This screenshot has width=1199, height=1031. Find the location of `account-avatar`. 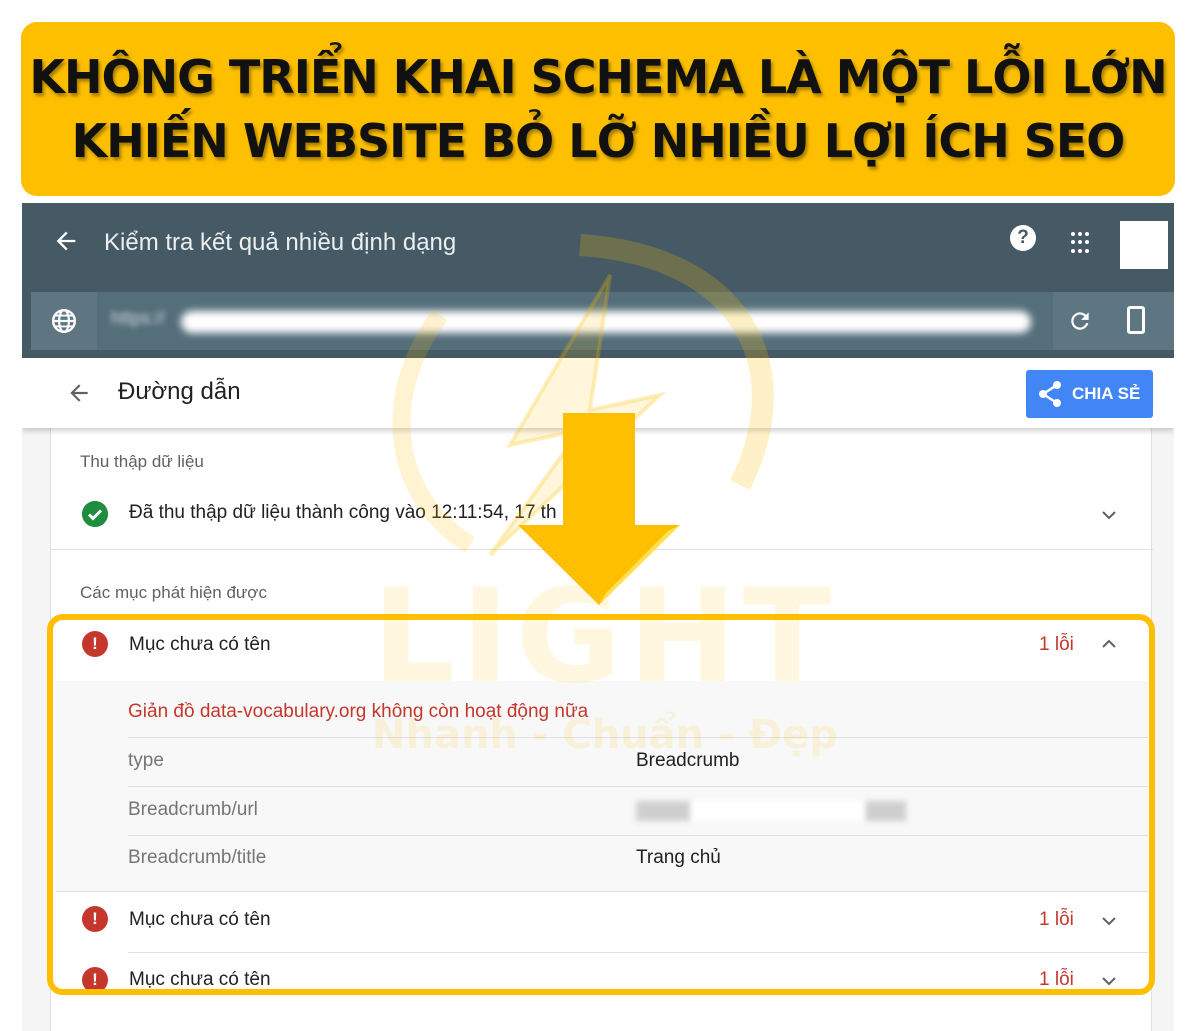

account-avatar is located at coordinates (1144, 245).